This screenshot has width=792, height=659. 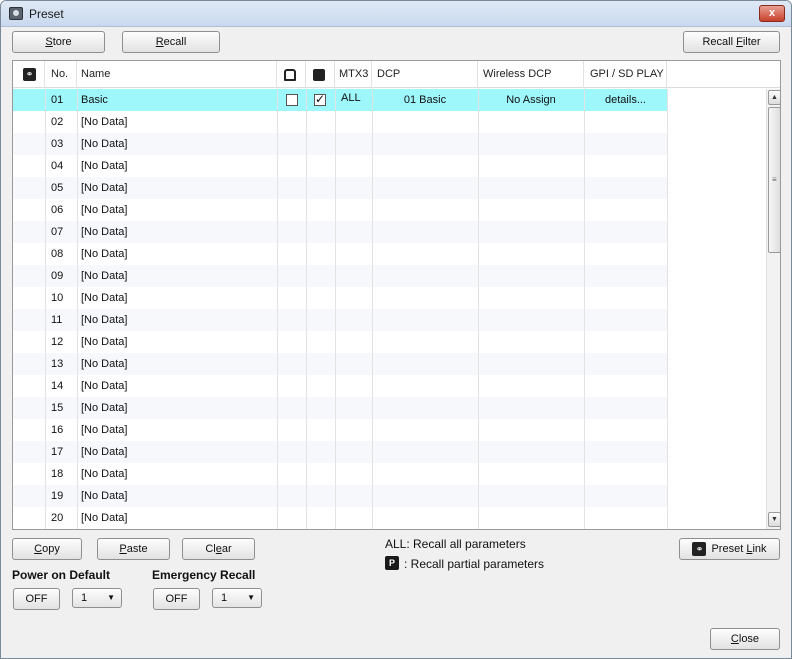 I want to click on table-row: 18 [No Data], so click(x=340, y=474).